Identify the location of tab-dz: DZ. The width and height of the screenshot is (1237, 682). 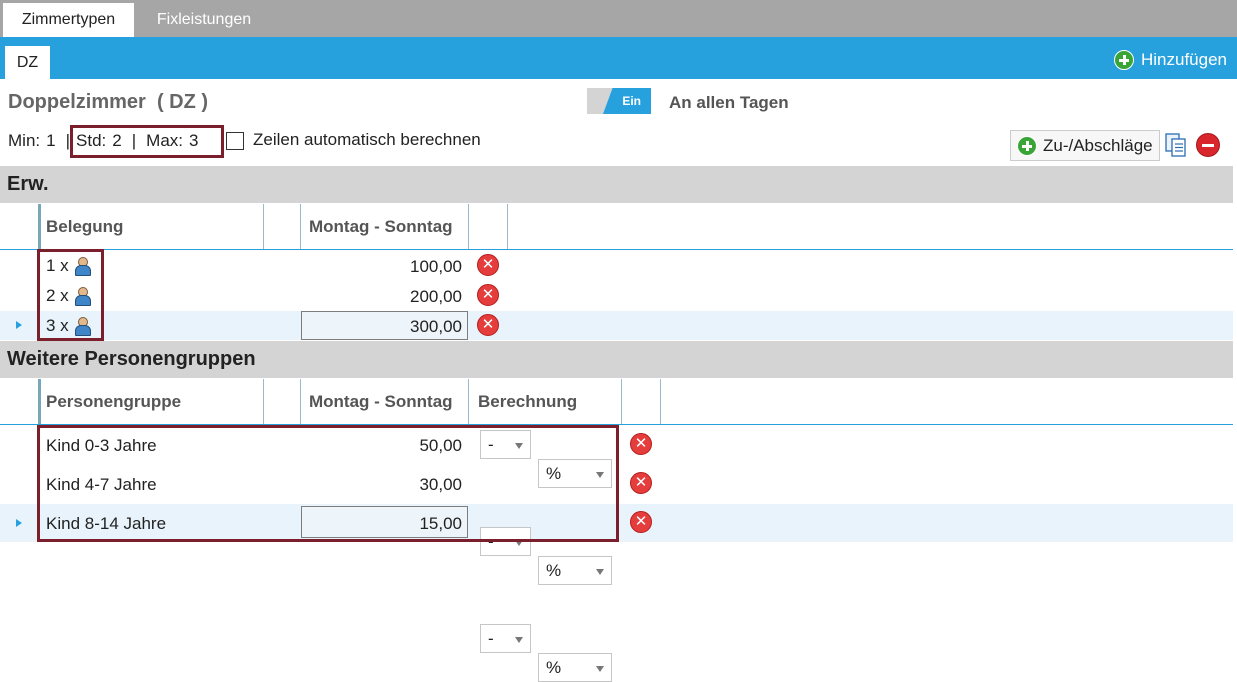
(27, 62).